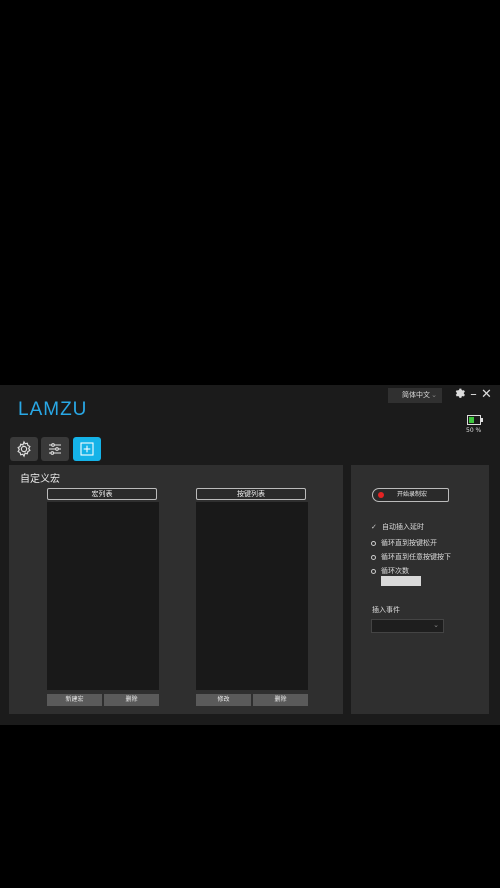 Image resolution: width=500 pixels, height=888 pixels. Describe the element at coordinates (395, 571) in the screenshot. I see `option-label: 循环次数` at that location.